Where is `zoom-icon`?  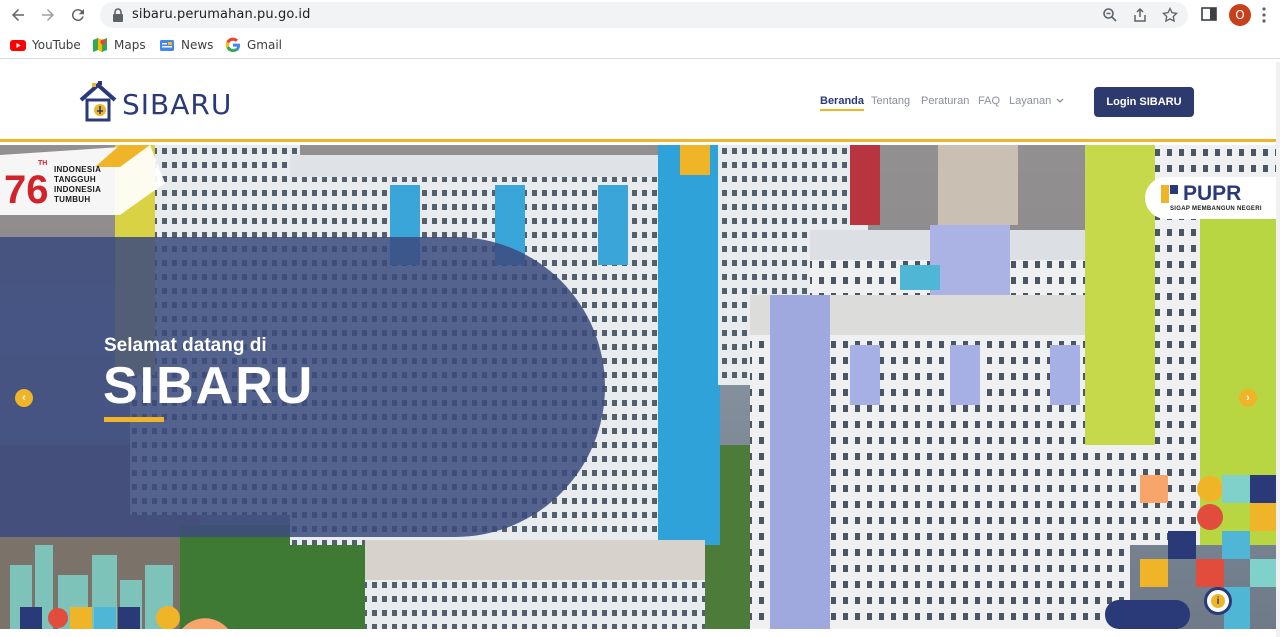
zoom-icon is located at coordinates (1110, 15).